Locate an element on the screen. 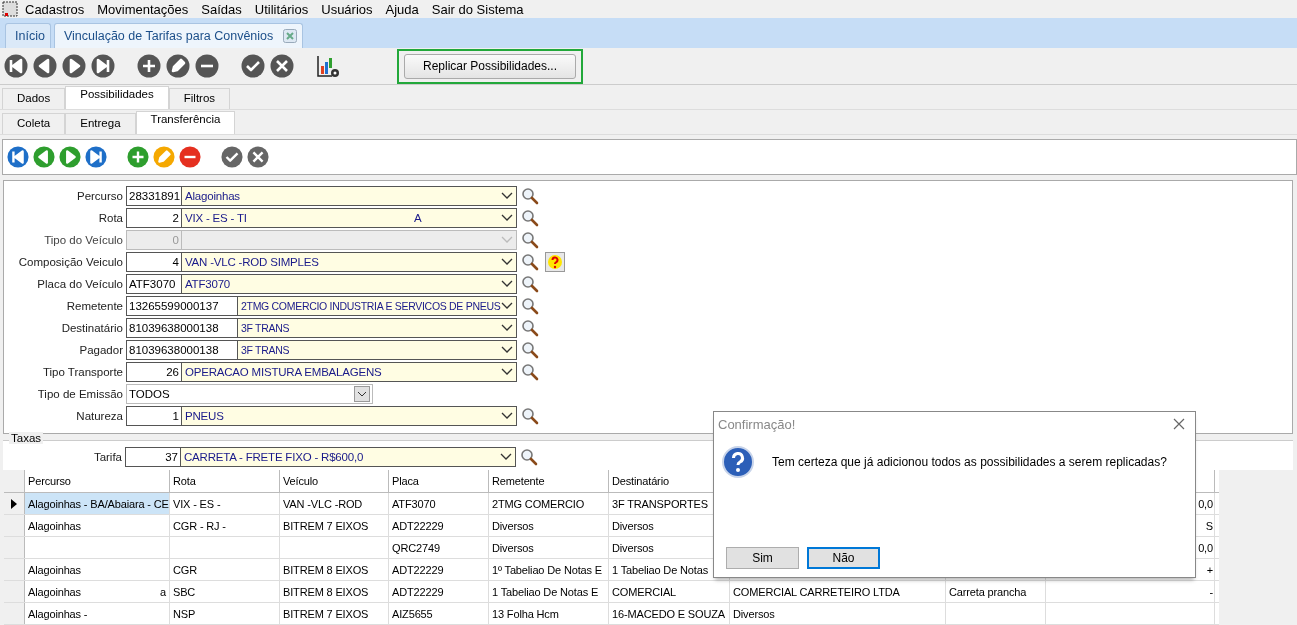  menu-item: Usuários is located at coordinates (350, 9).